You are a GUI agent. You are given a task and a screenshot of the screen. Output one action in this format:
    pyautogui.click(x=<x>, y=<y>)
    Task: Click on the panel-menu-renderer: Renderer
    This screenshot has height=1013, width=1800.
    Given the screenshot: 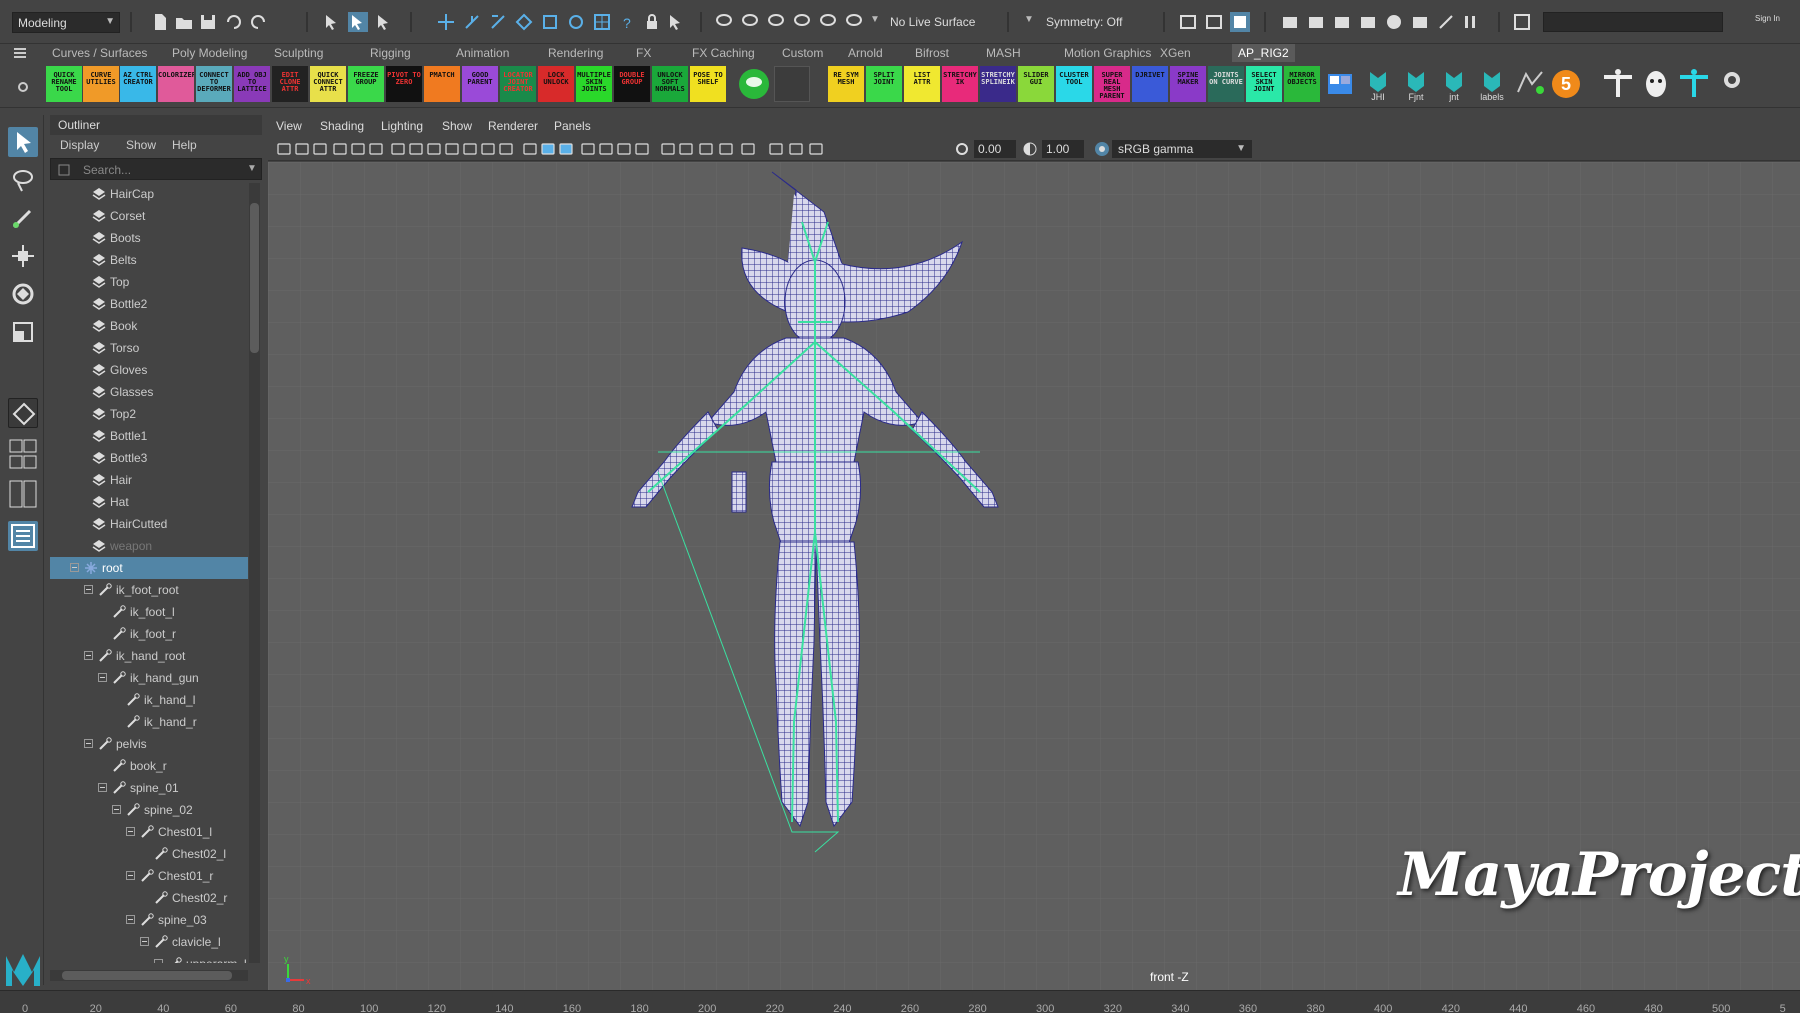 What is the action you would take?
    pyautogui.click(x=513, y=126)
    